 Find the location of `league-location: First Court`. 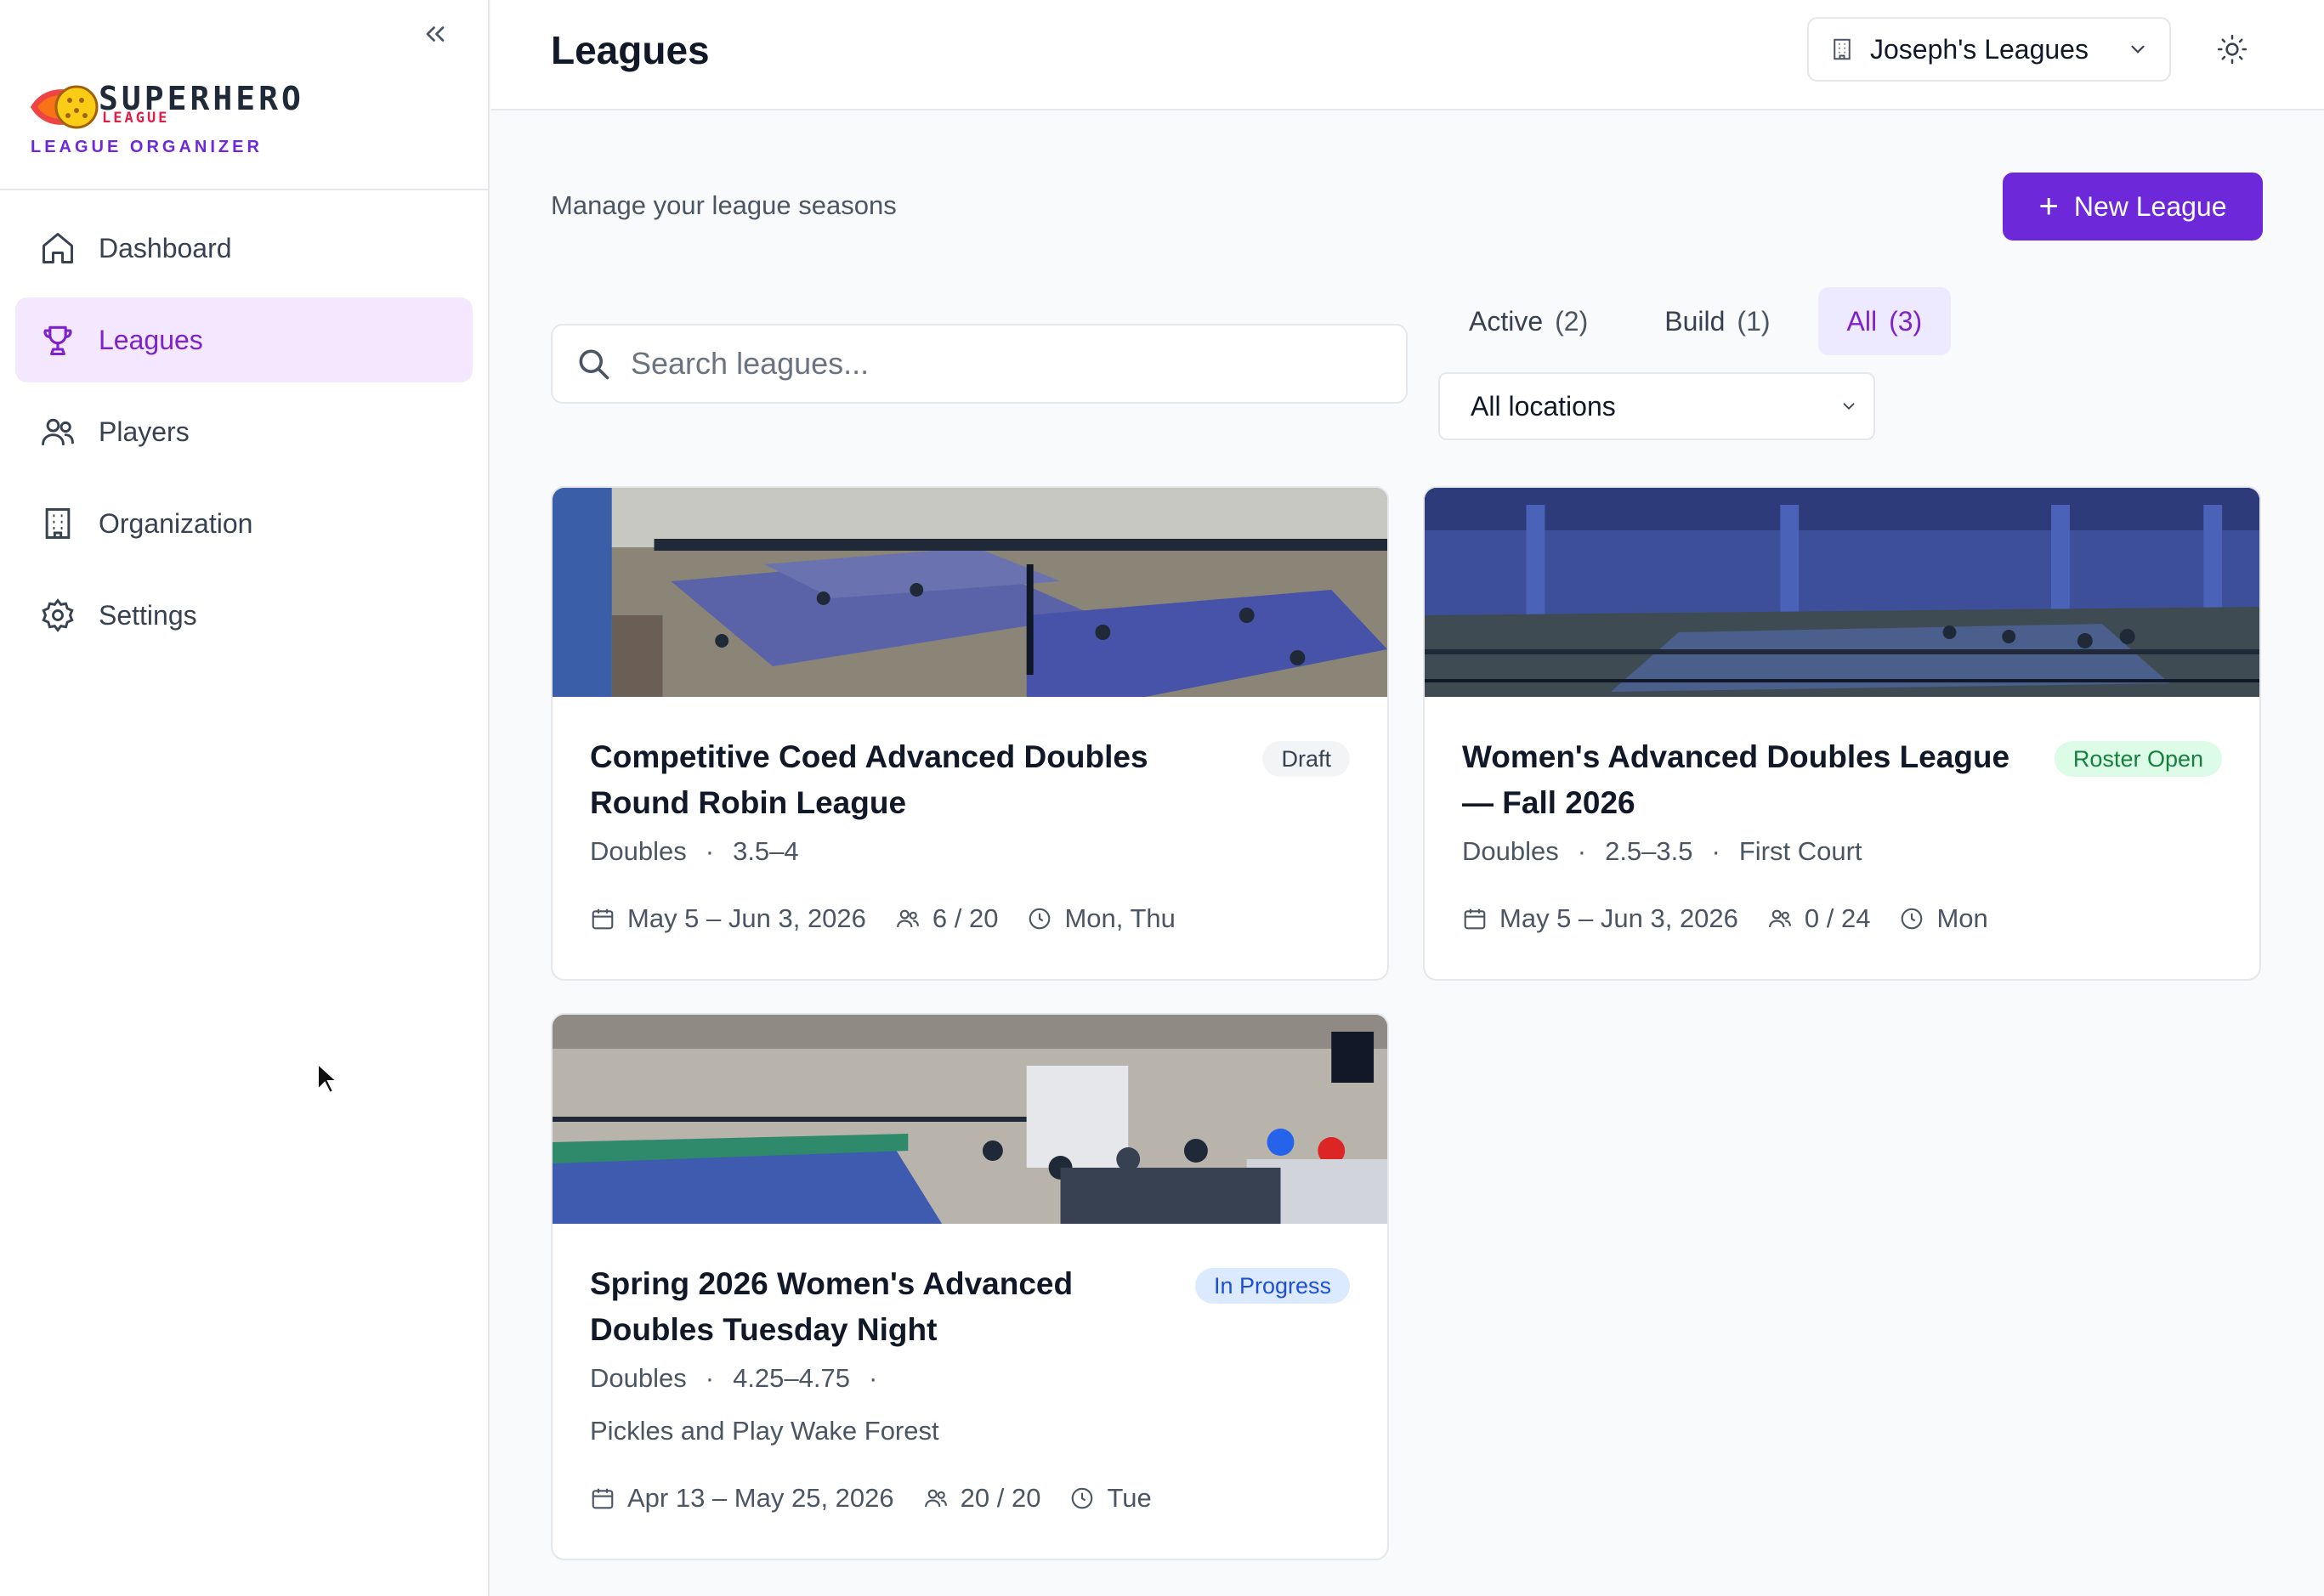

league-location: First Court is located at coordinates (1800, 851).